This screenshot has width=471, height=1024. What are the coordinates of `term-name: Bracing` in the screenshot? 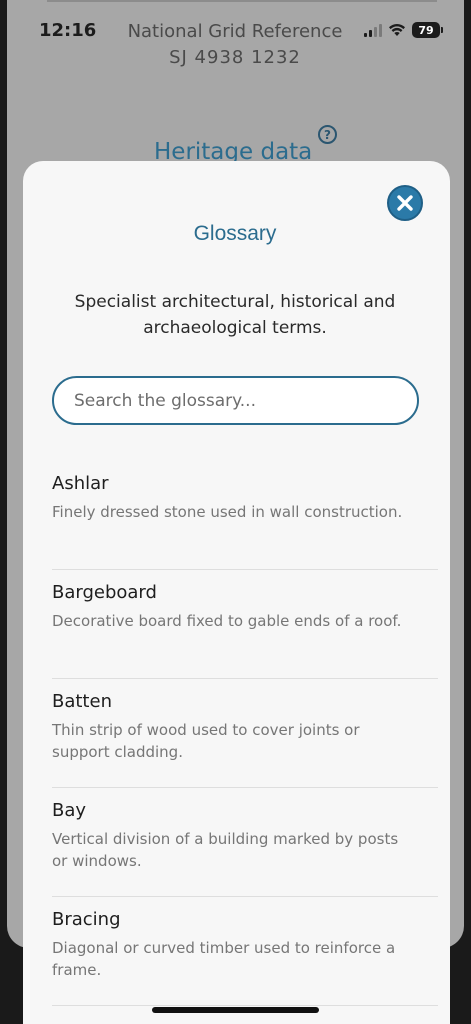 It's located at (86, 919).